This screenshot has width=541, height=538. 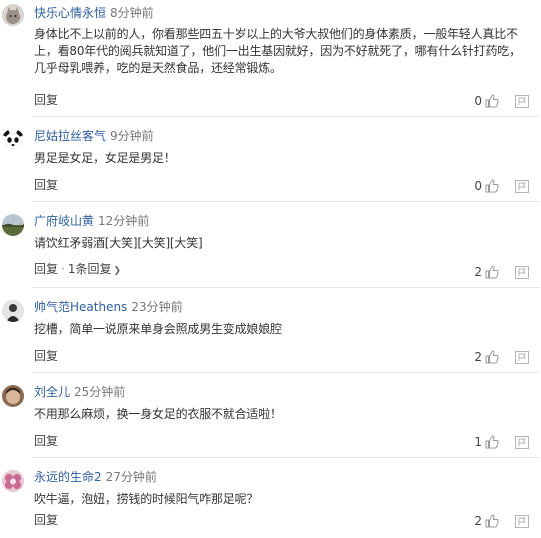 What do you see at coordinates (132, 136) in the screenshot?
I see `timestamp: 9分钟前` at bounding box center [132, 136].